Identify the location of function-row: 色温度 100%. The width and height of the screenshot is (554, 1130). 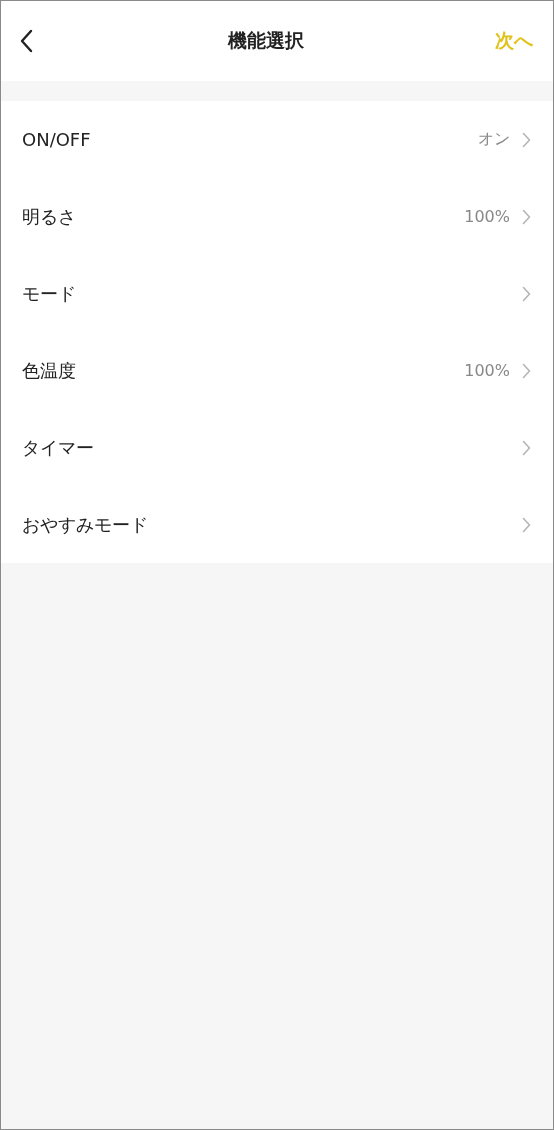
(277, 370).